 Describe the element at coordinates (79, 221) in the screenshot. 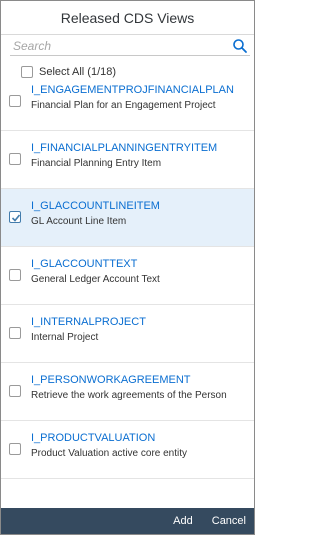

I see `item-description: GL Account Line Item` at that location.